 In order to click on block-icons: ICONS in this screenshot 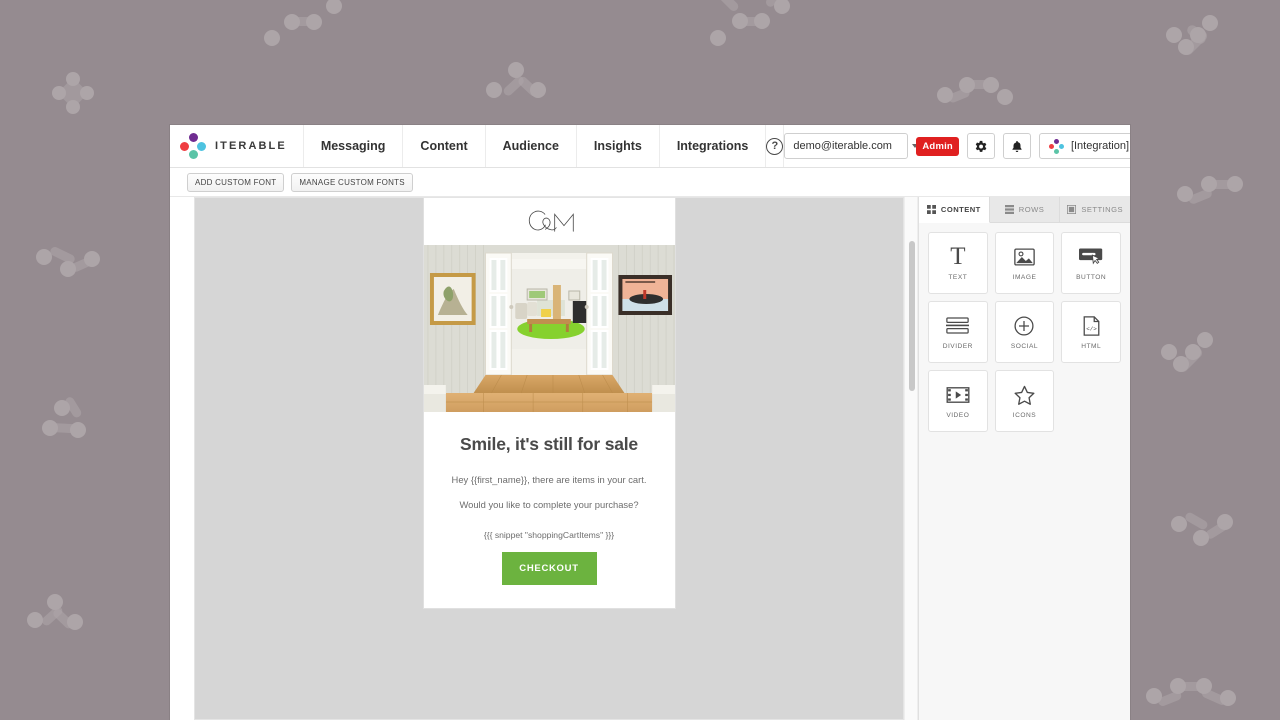, I will do `click(1024, 401)`.